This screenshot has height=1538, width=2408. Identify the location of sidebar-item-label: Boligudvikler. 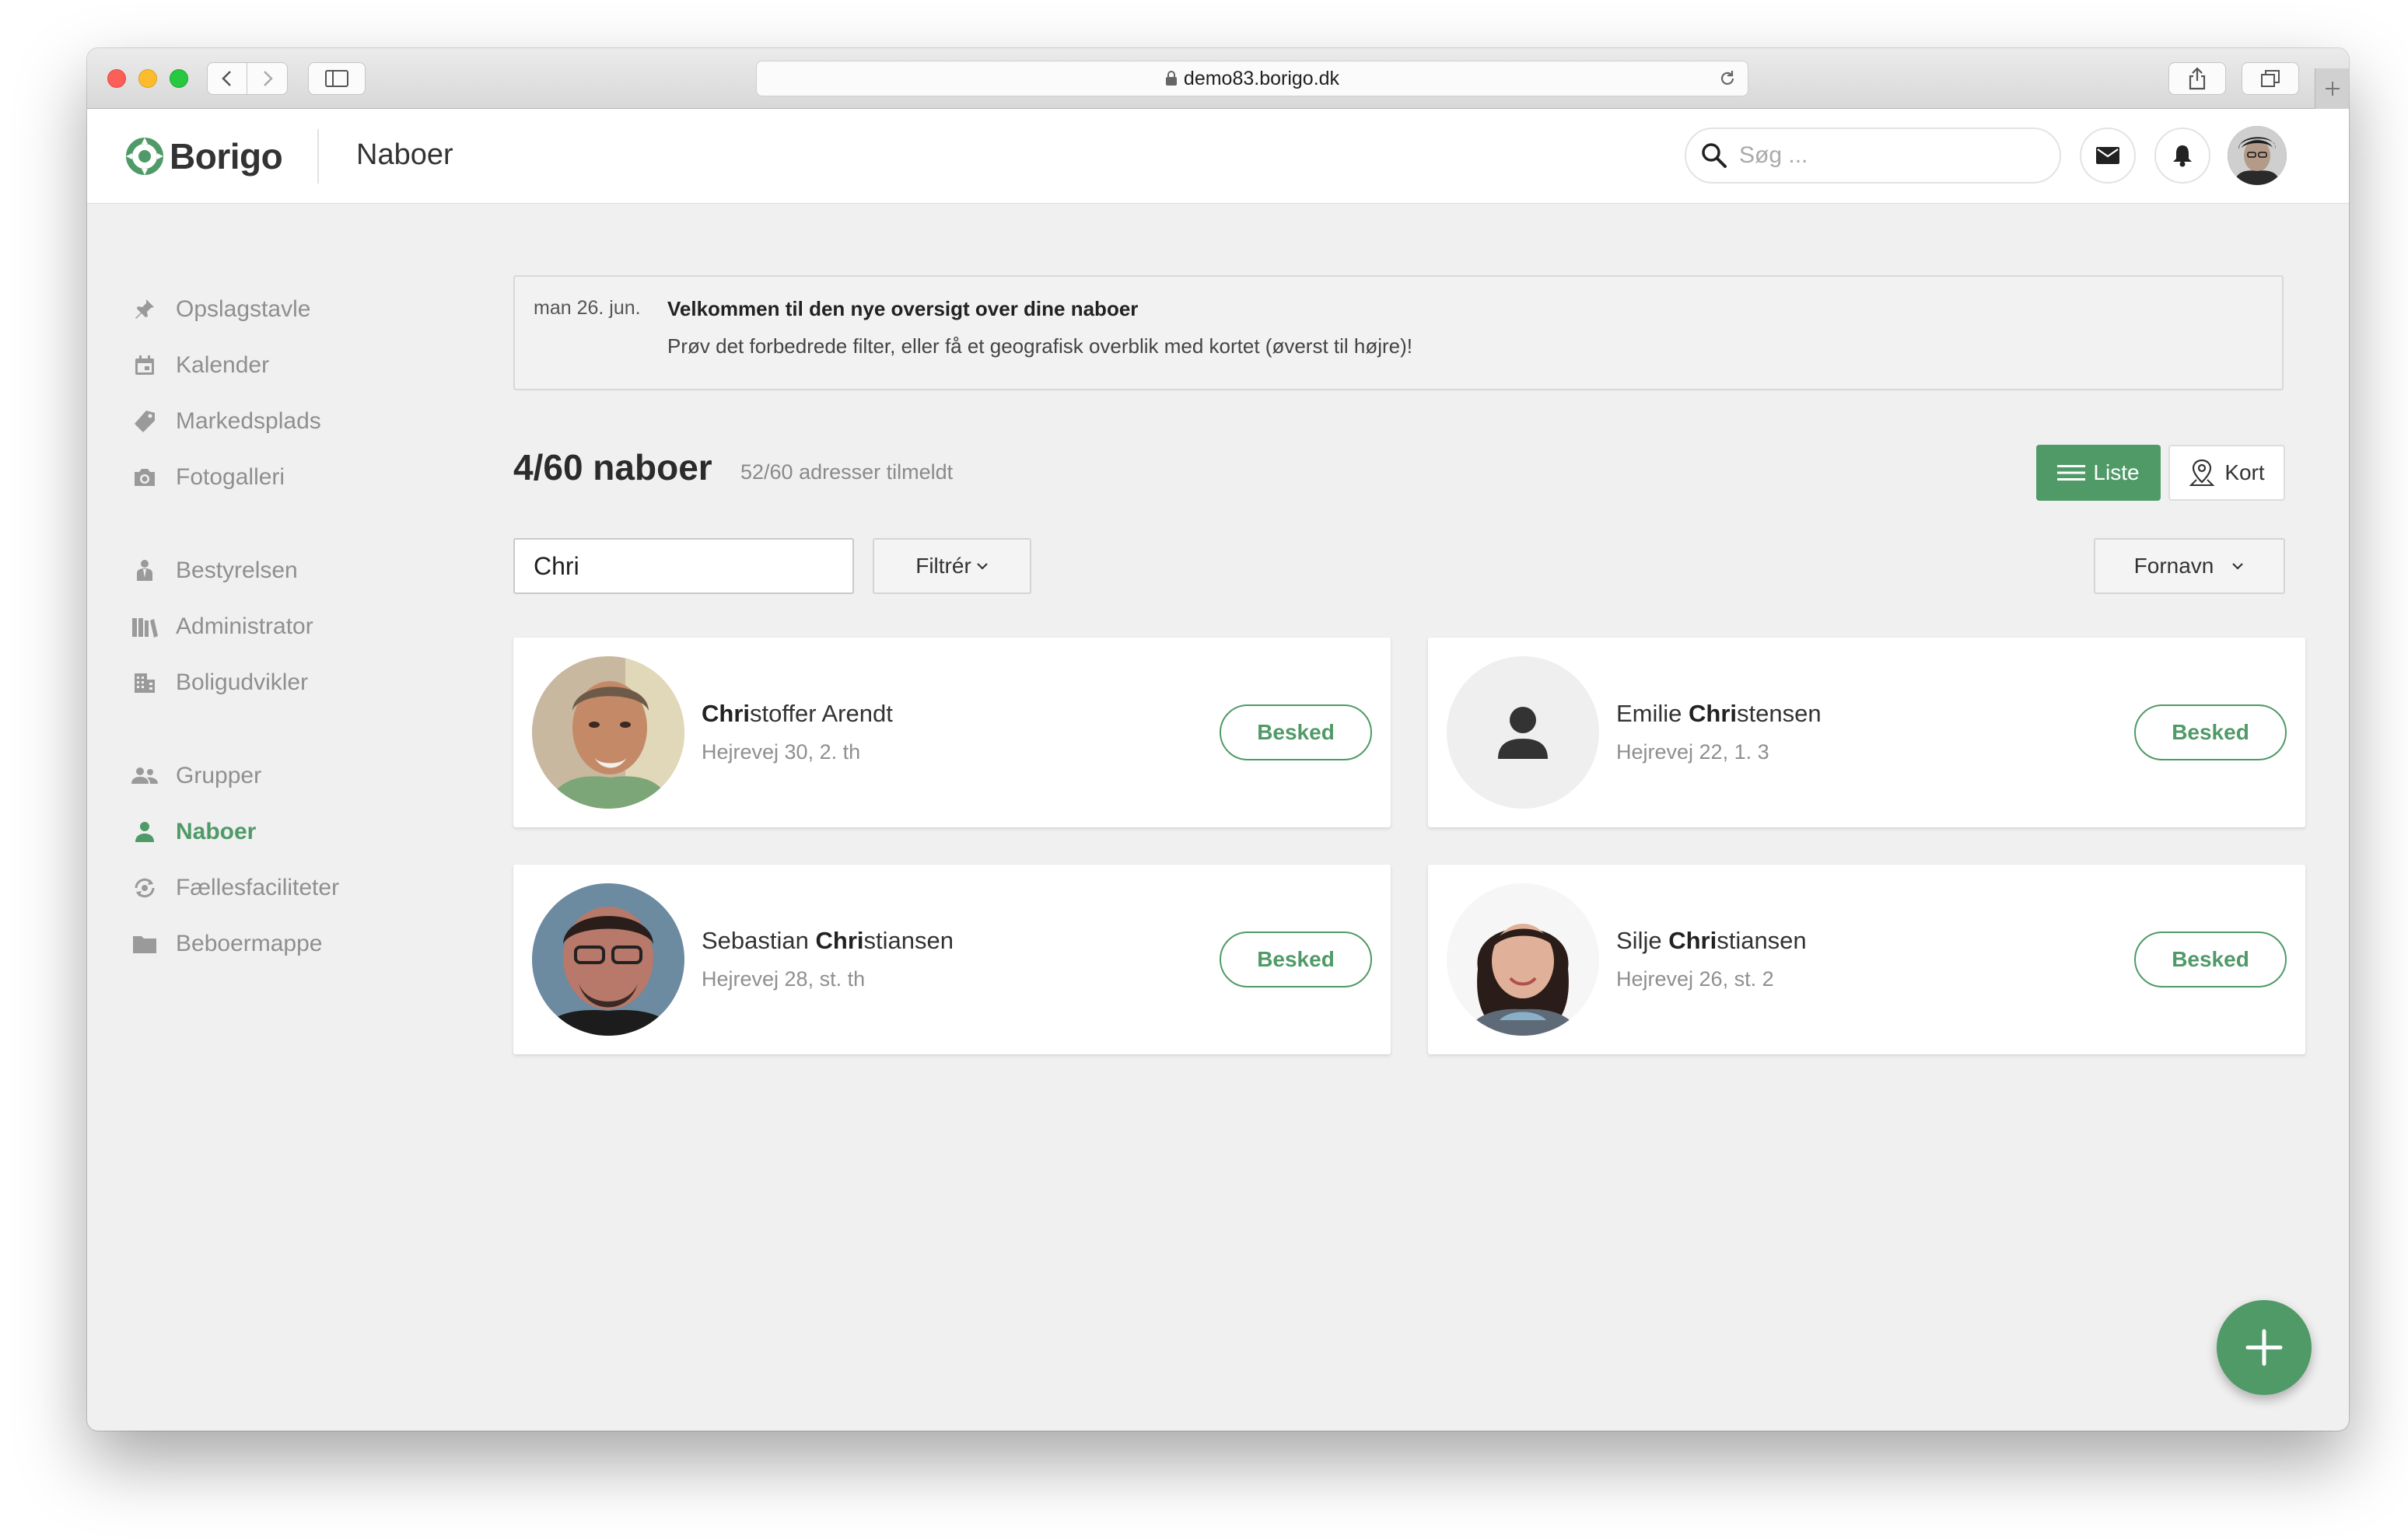
(243, 682).